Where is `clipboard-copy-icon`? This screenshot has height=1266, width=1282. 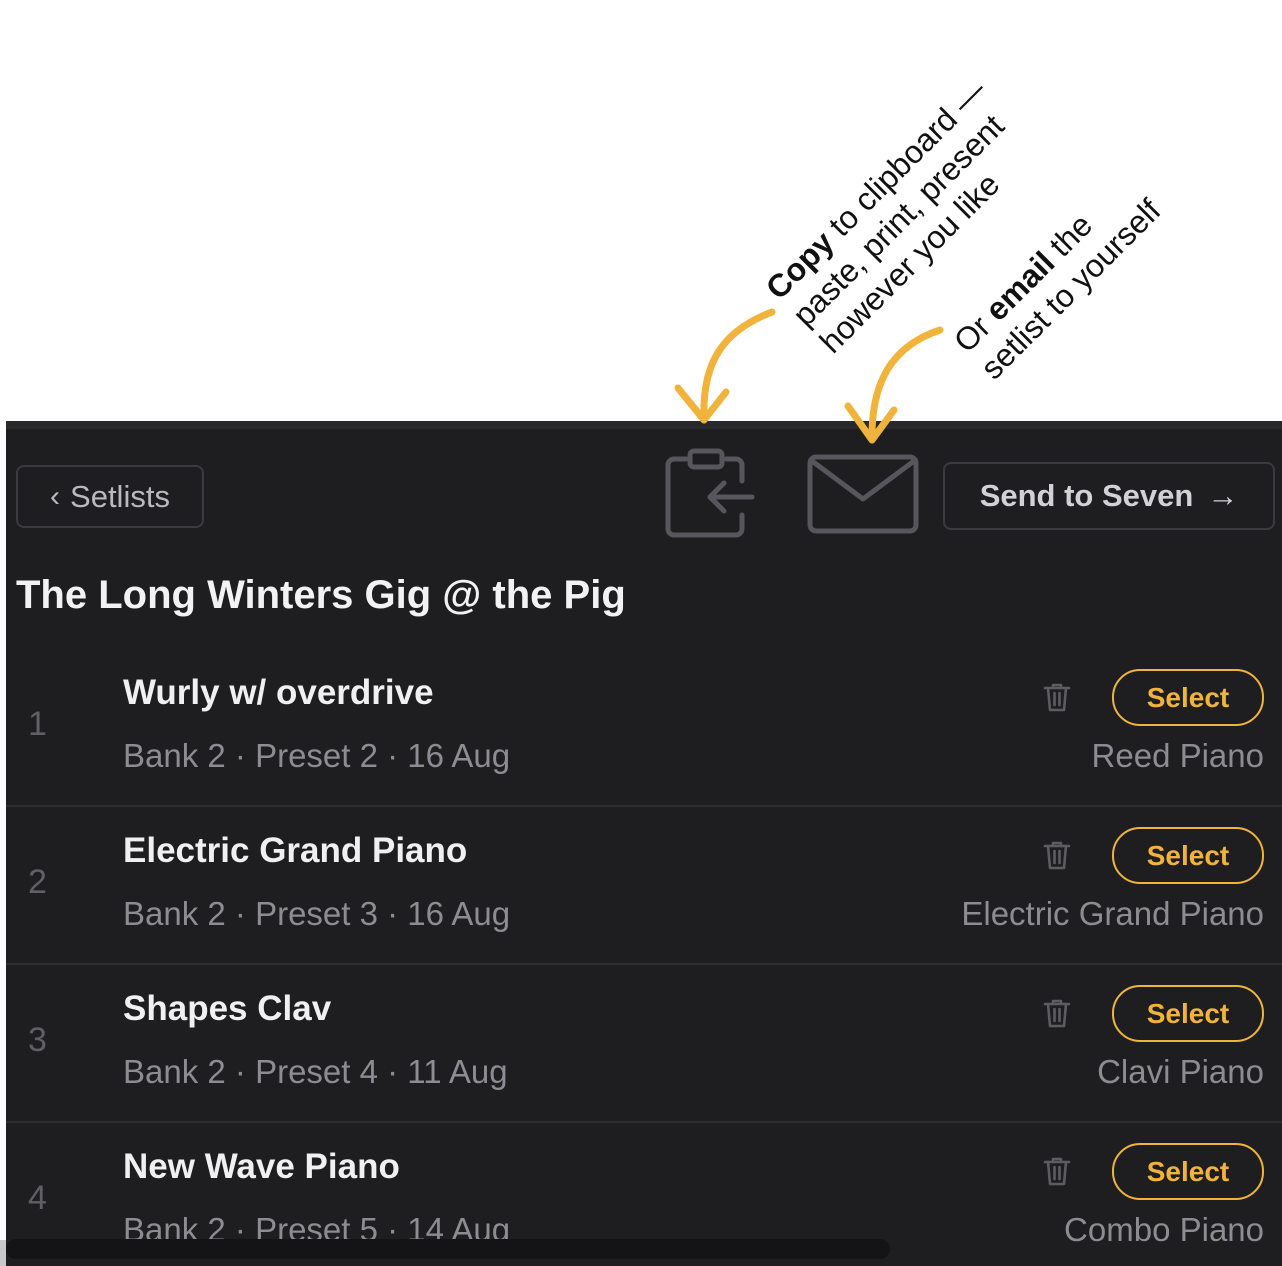
clipboard-copy-icon is located at coordinates (708, 492).